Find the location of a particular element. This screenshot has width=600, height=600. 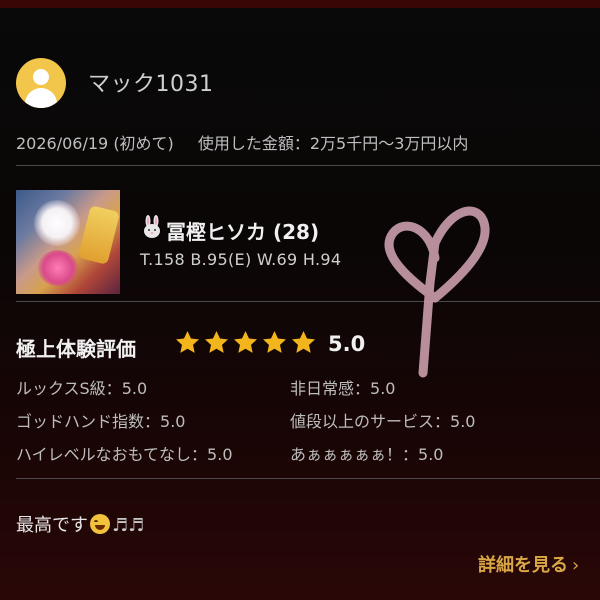

review-date: 2026/06/19 is located at coordinates (62, 143).